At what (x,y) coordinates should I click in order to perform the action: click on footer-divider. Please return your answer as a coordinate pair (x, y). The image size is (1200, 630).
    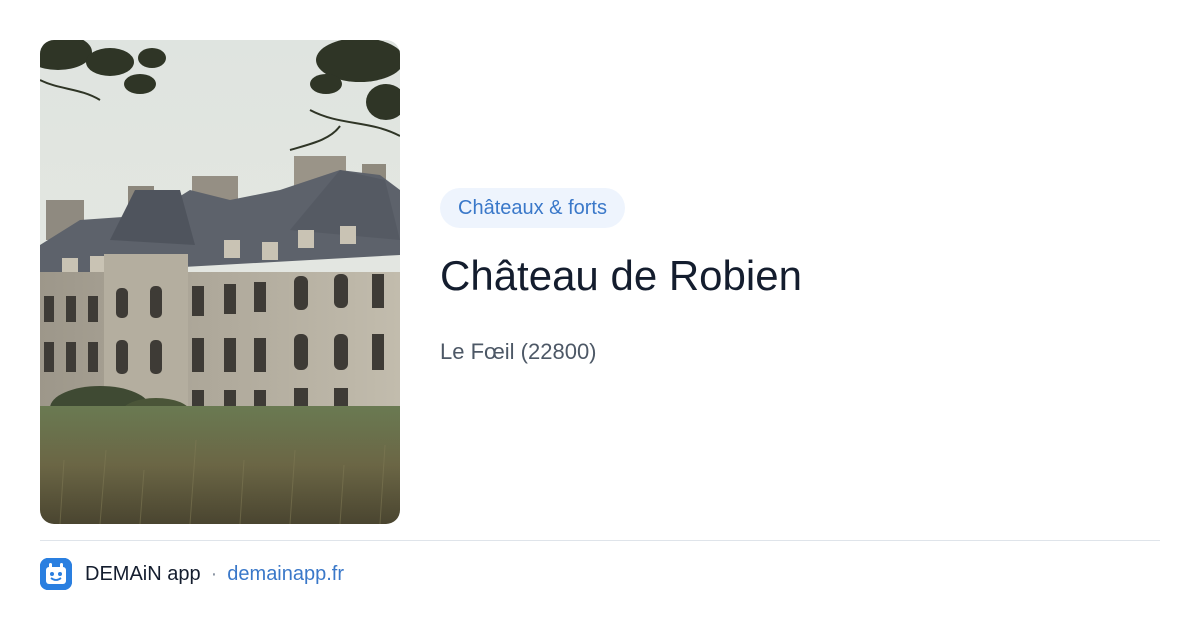
    Looking at the image, I should click on (600, 540).